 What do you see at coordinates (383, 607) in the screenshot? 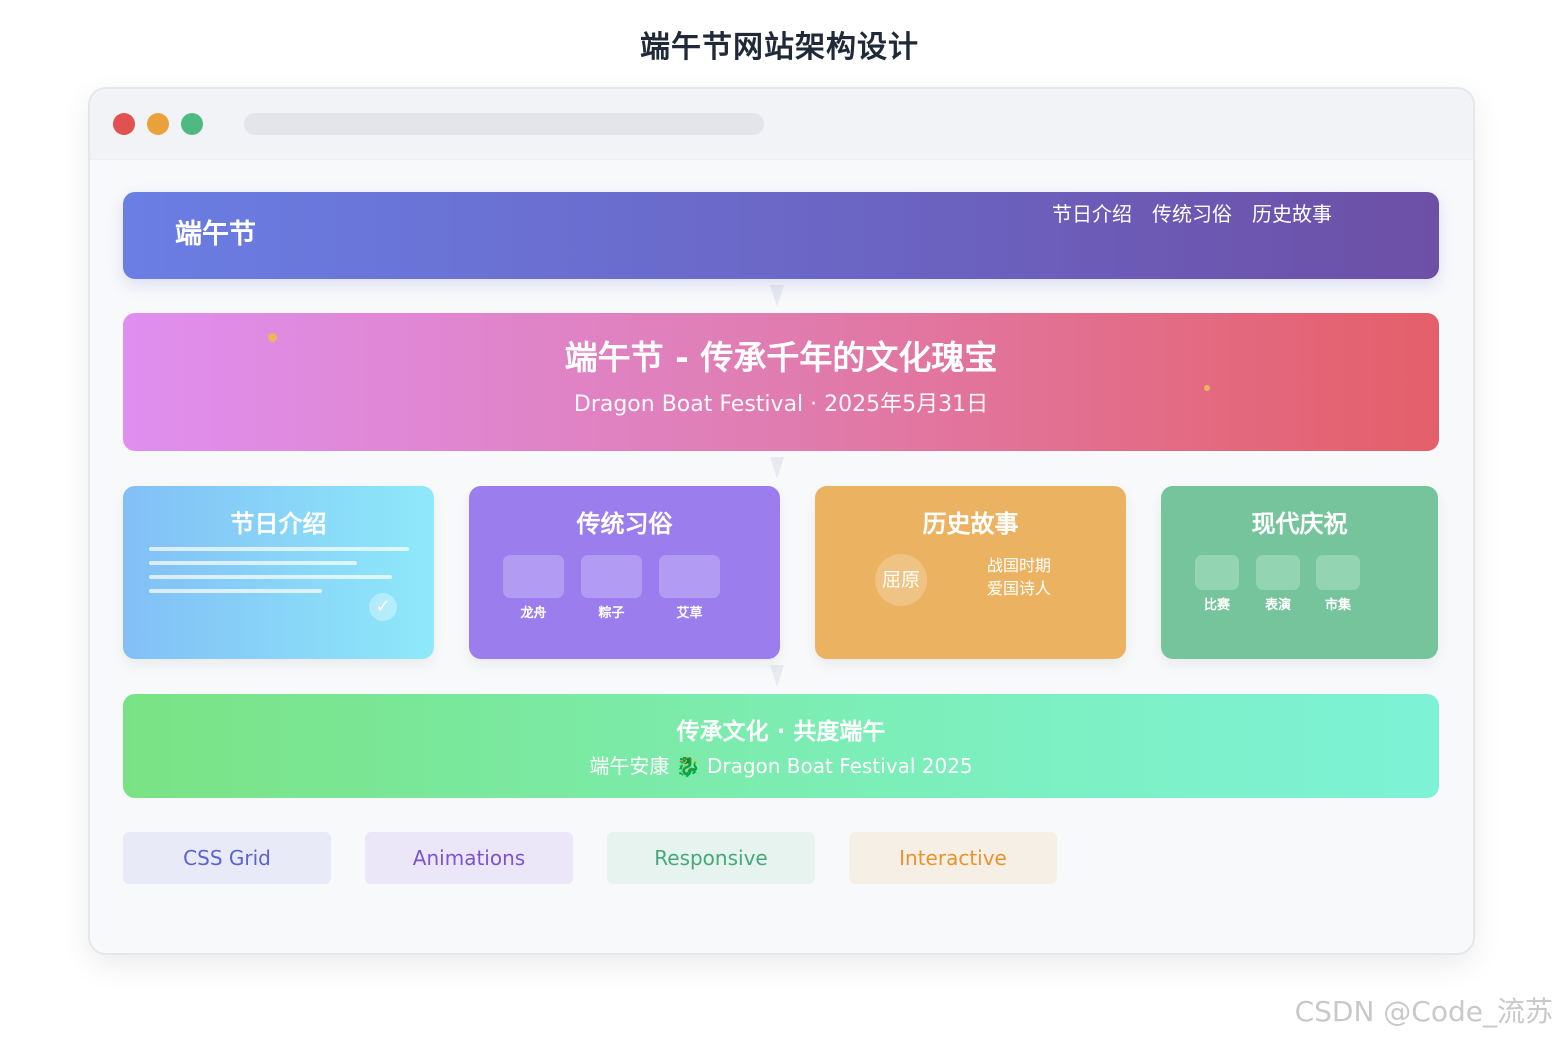
I see `check-icon: ✓` at bounding box center [383, 607].